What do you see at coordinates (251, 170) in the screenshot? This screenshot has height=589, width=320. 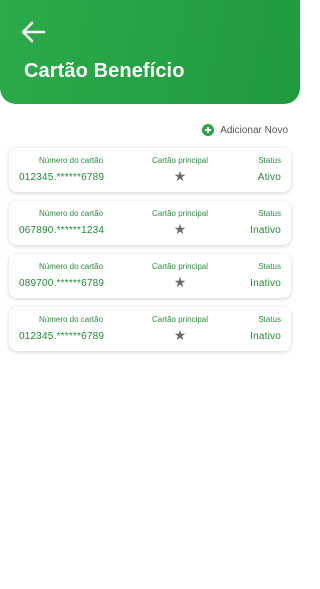 I see `status-column: Status Ativo` at bounding box center [251, 170].